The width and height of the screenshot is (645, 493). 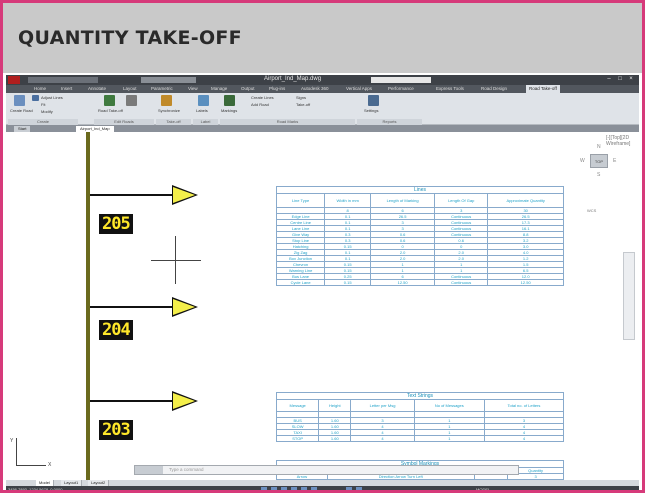 What do you see at coordinates (169, 110) in the screenshot?
I see `synchronize-button: Synchronize` at bounding box center [169, 110].